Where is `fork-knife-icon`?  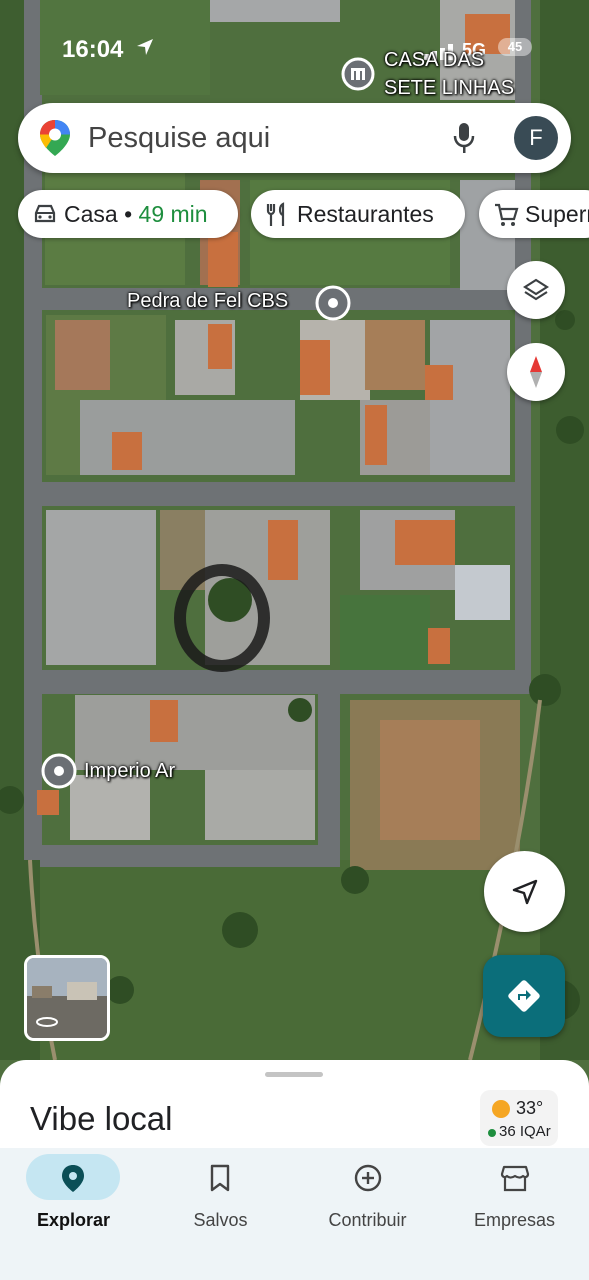 fork-knife-icon is located at coordinates (275, 214).